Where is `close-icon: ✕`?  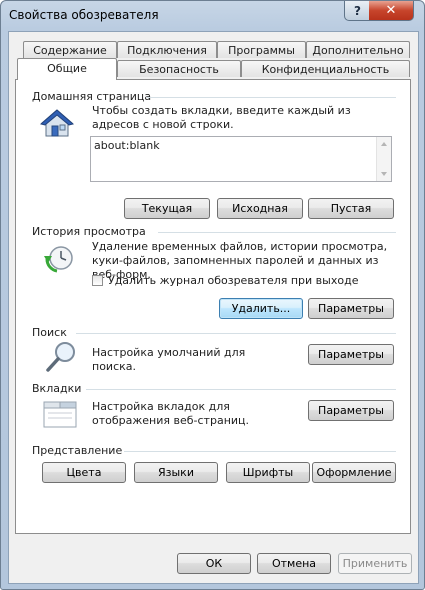 close-icon: ✕ is located at coordinates (391, 10).